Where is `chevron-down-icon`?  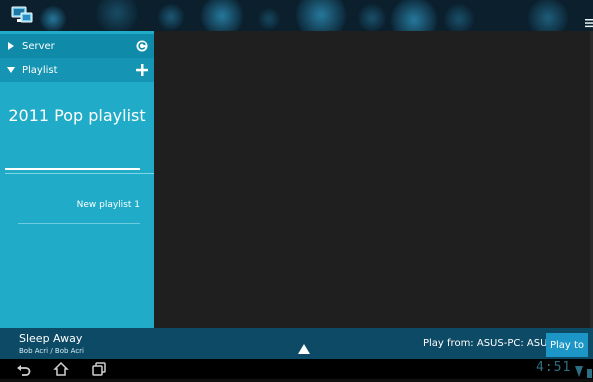 chevron-down-icon is located at coordinates (11, 70).